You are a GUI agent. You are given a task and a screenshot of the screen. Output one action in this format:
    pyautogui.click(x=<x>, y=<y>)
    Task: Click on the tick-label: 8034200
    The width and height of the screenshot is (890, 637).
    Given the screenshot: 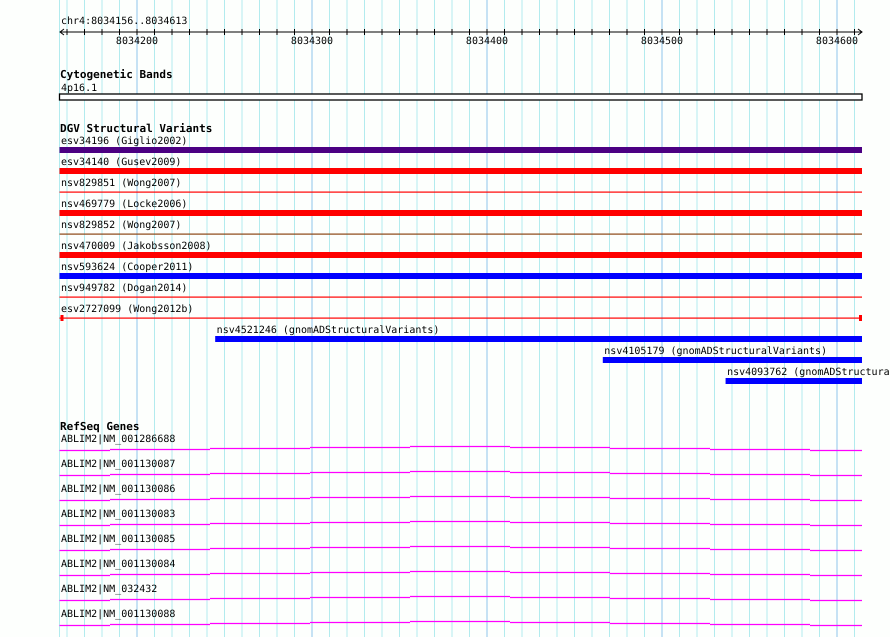 What is the action you would take?
    pyautogui.click(x=137, y=41)
    